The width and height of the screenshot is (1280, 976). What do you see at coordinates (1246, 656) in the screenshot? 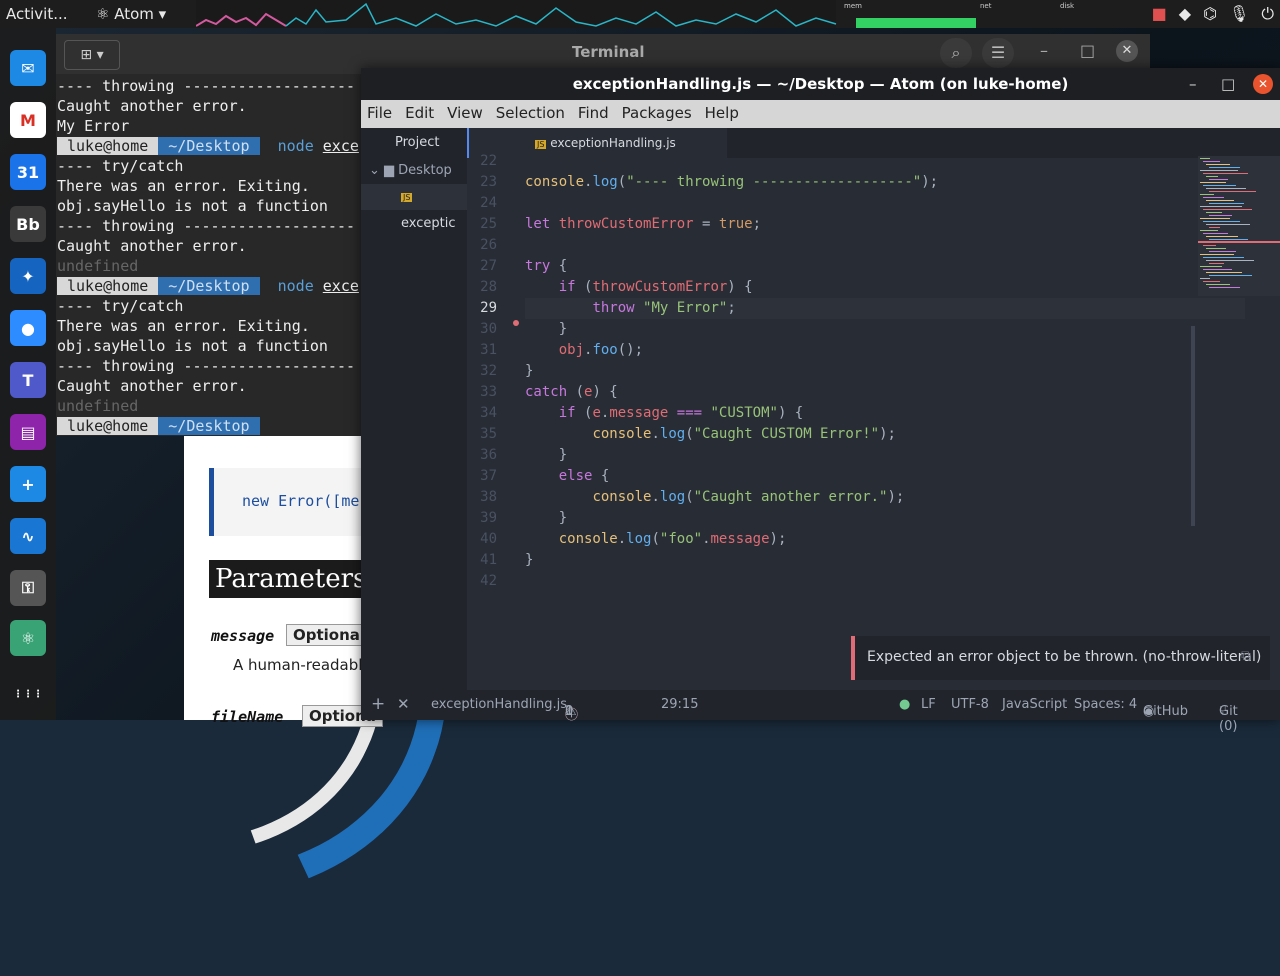
I see `copy-icon: ⧉` at bounding box center [1246, 656].